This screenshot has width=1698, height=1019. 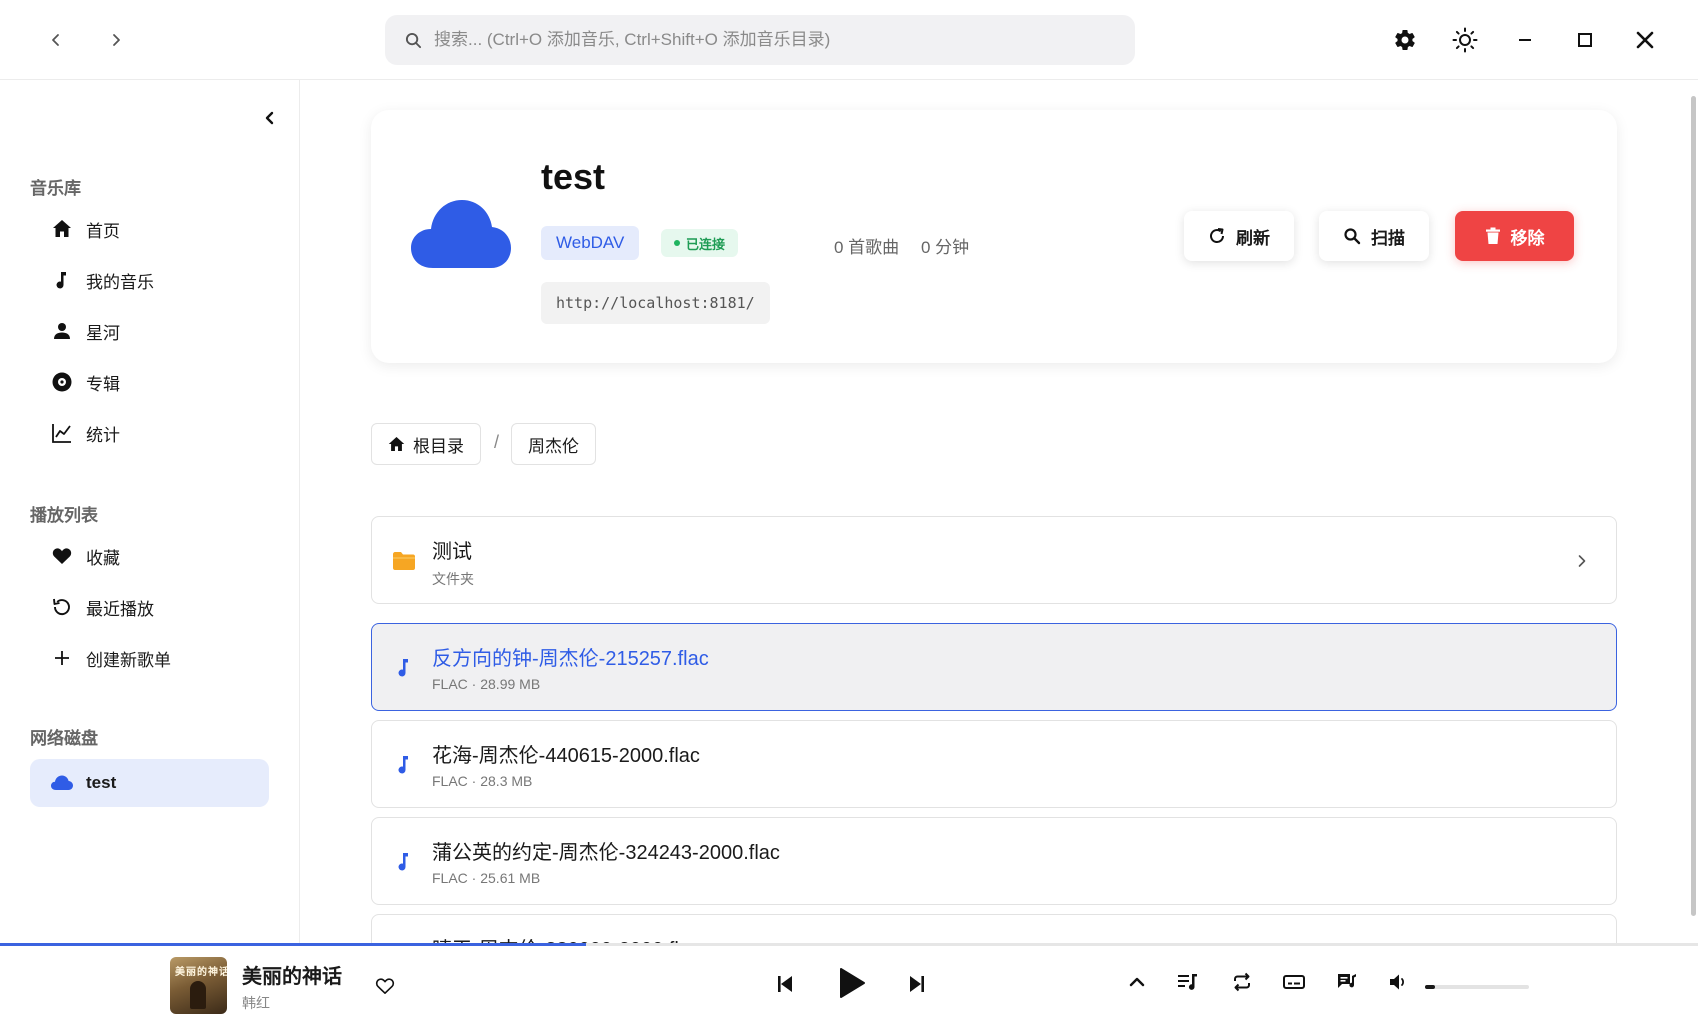 I want to click on volume-icon, so click(x=1397, y=982).